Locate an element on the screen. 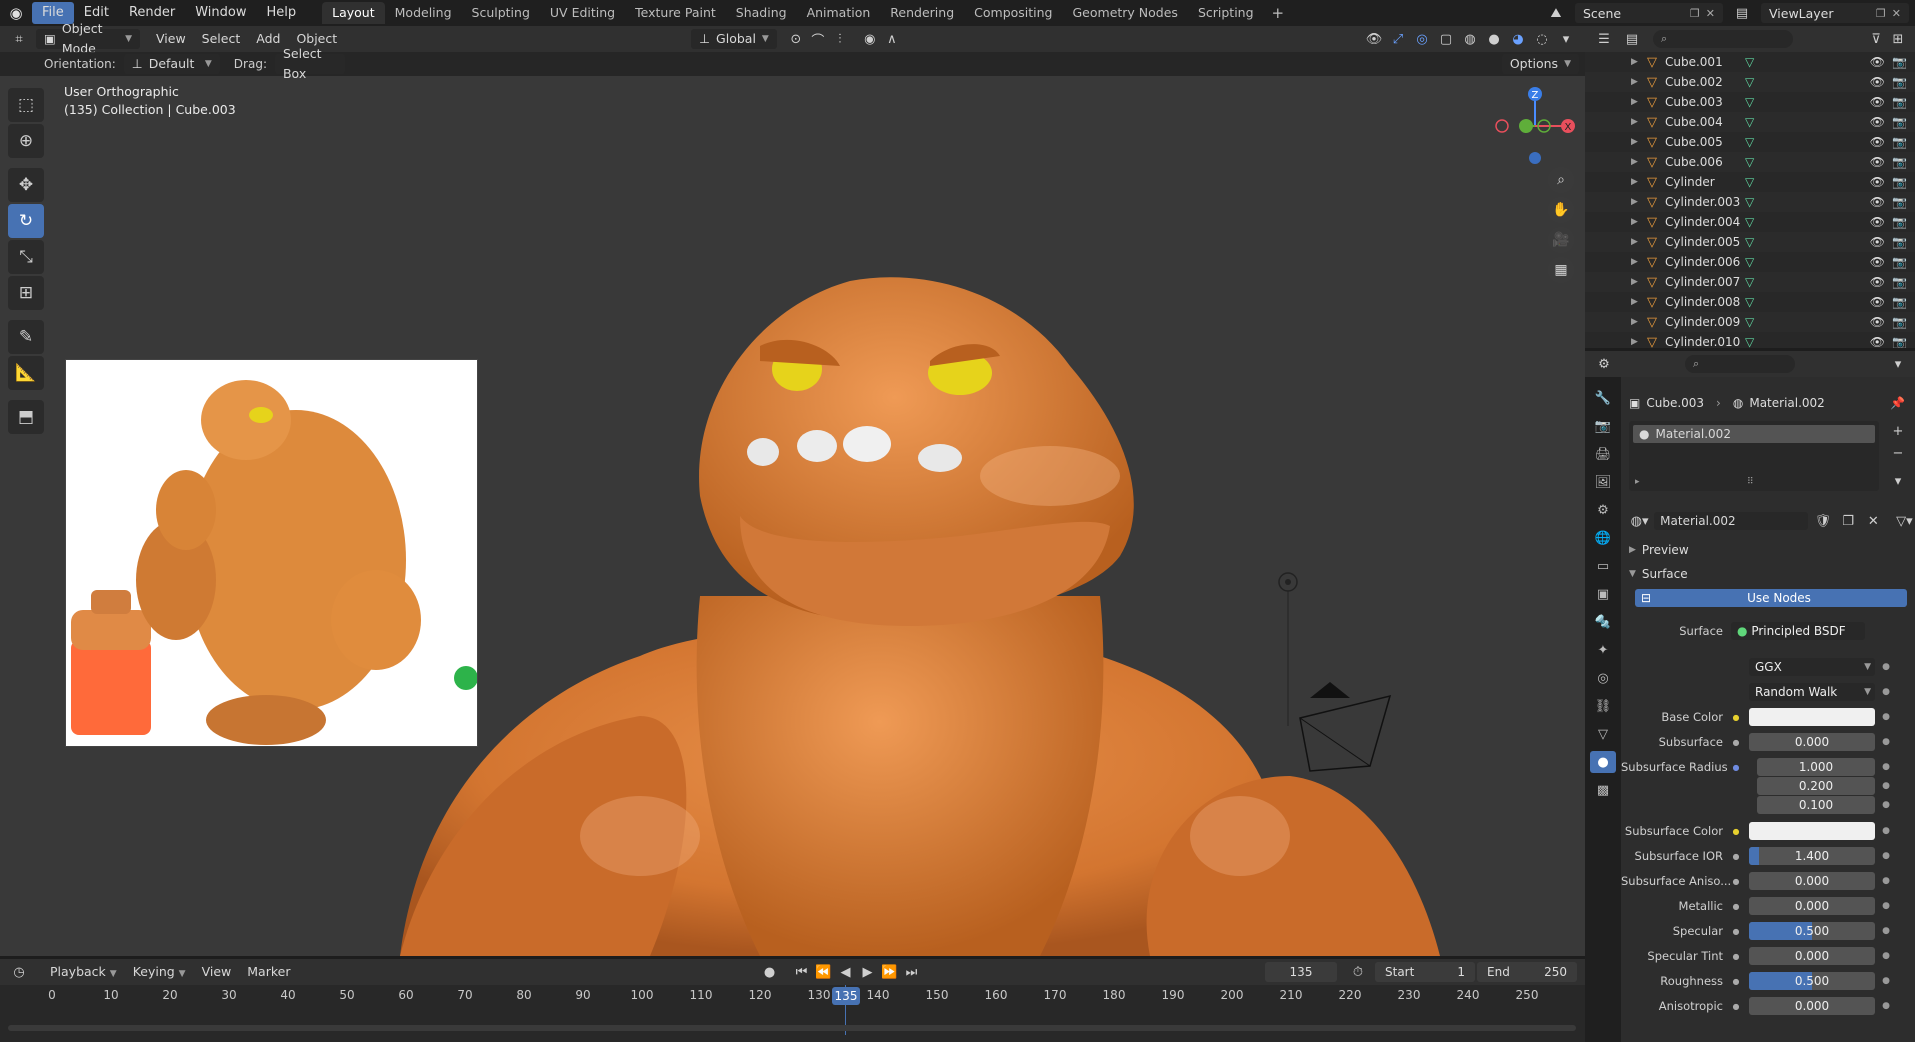  outliner-item-name: Cylinder is located at coordinates (1705, 182).